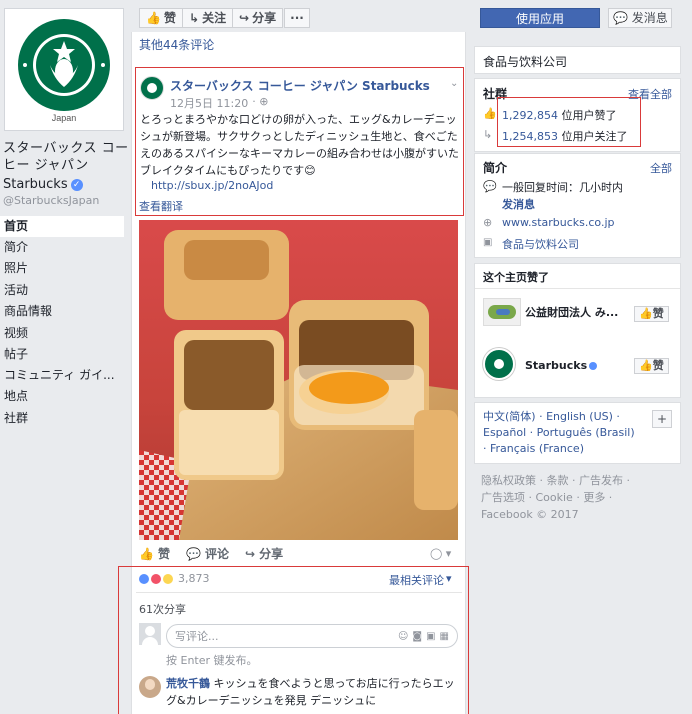  What do you see at coordinates (51, 200) in the screenshot?
I see `page-handle: @StarbucksJapan` at bounding box center [51, 200].